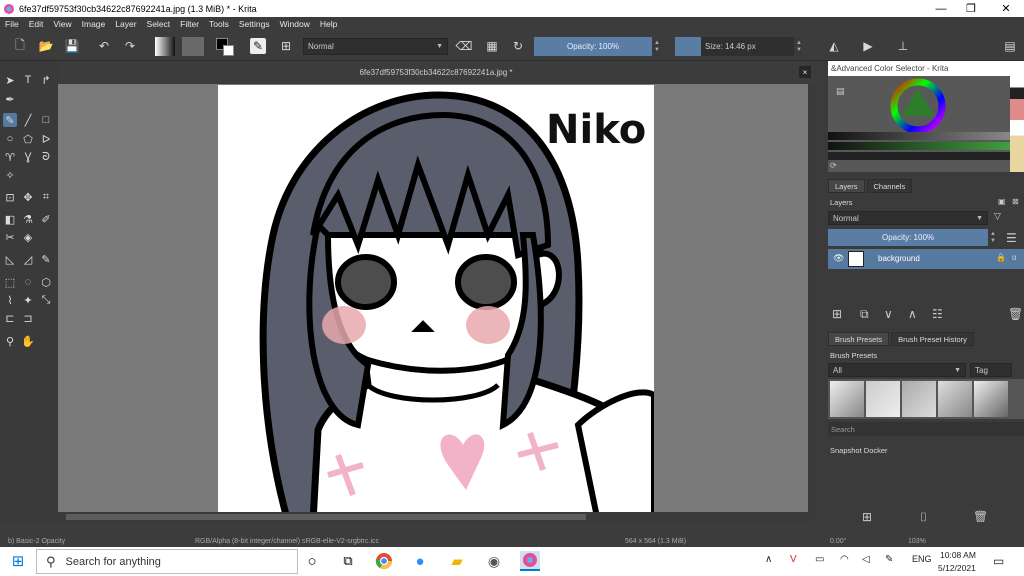 The image size is (1024, 576). What do you see at coordinates (28, 120) in the screenshot?
I see `line-tool-icon: ╱` at bounding box center [28, 120].